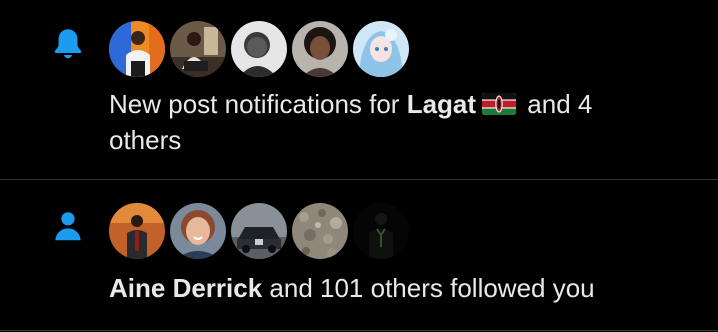 The image size is (718, 332). Describe the element at coordinates (428, 288) in the screenshot. I see `message-suffix: and 101 others followed you` at that location.